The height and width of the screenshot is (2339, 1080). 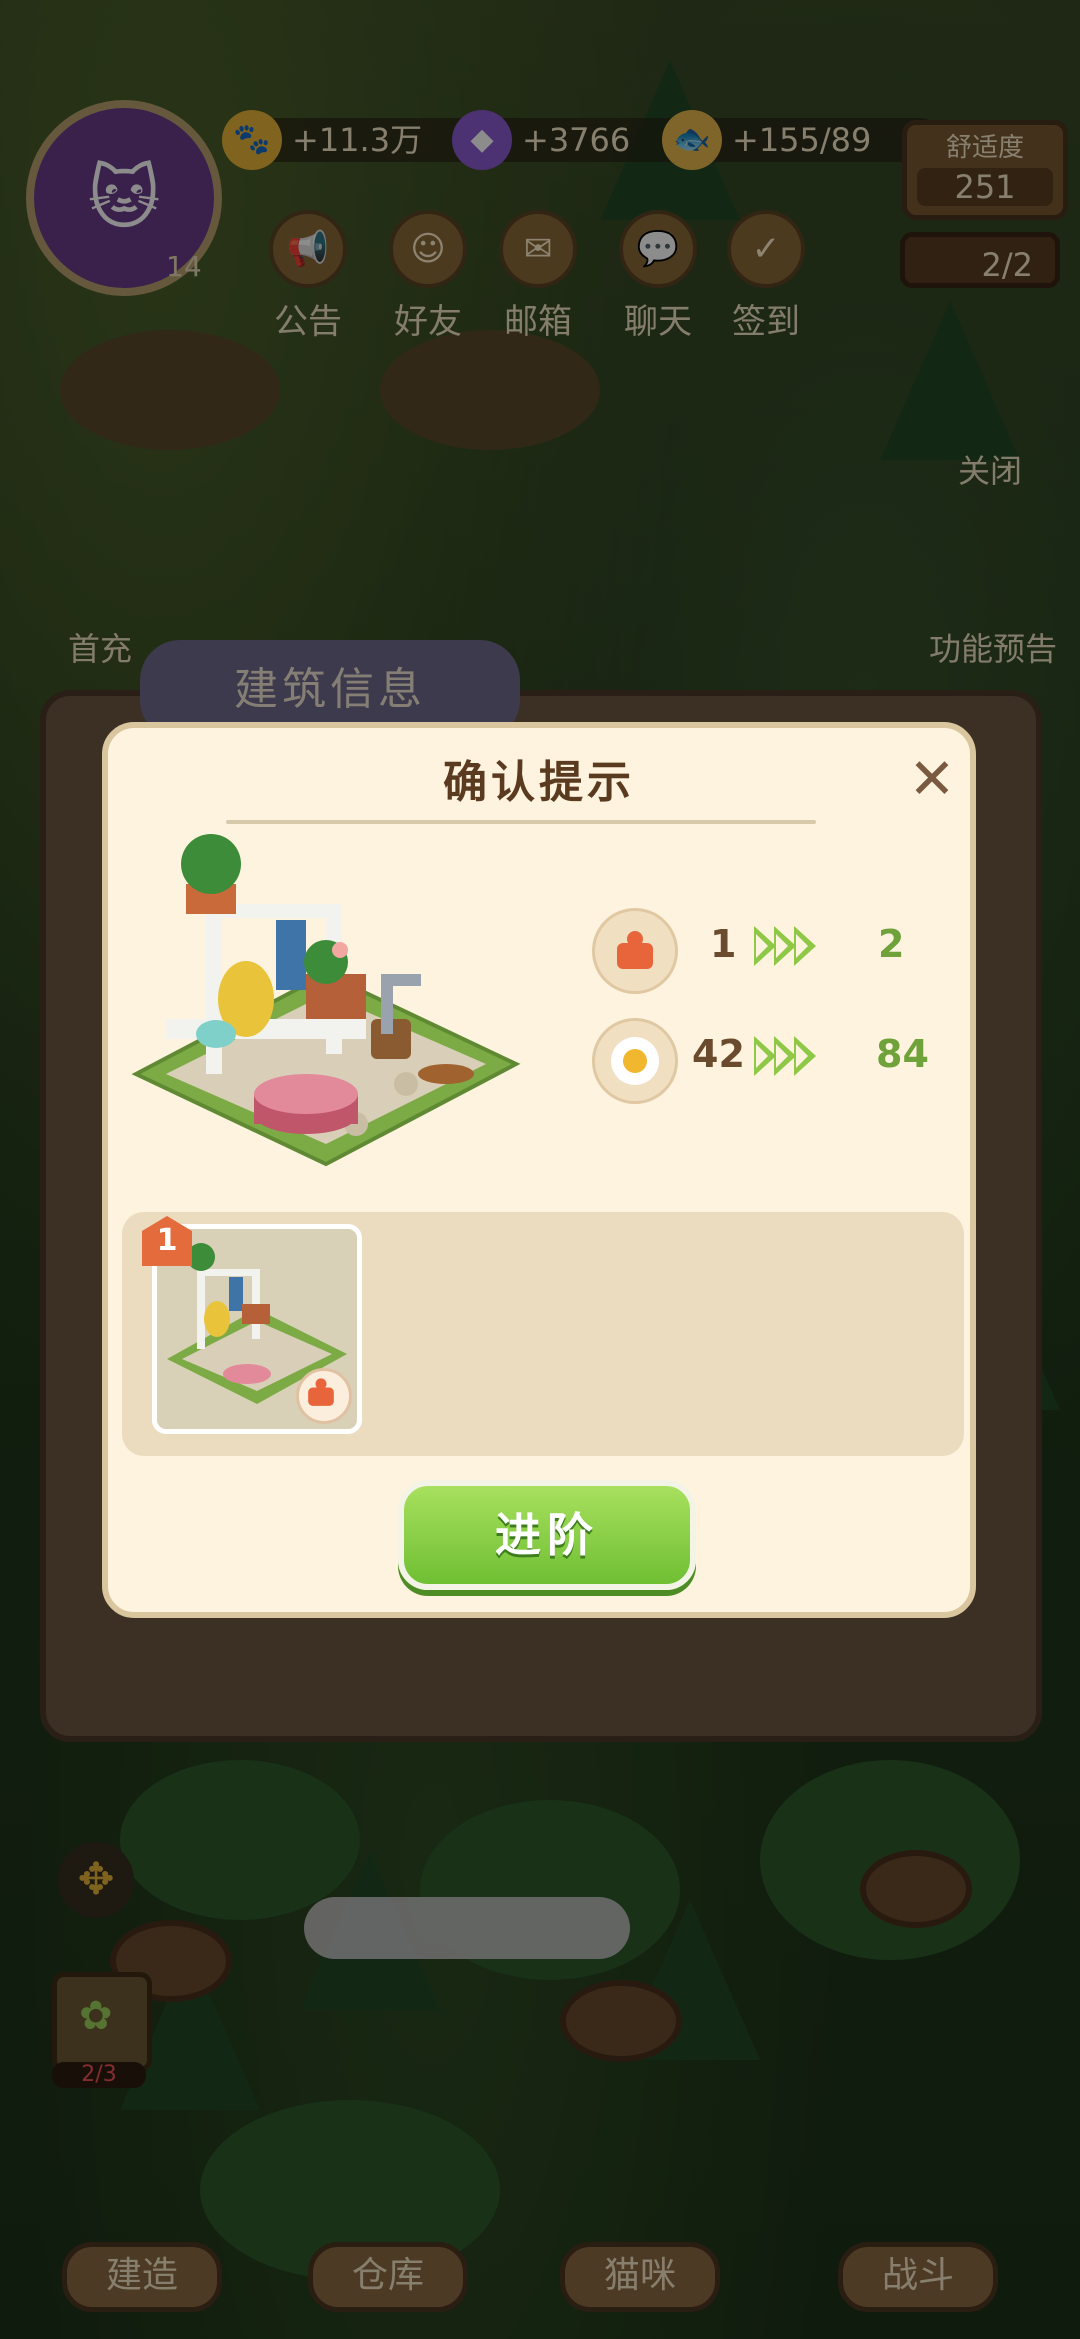 What do you see at coordinates (635, 1061) in the screenshot?
I see `egg-icon` at bounding box center [635, 1061].